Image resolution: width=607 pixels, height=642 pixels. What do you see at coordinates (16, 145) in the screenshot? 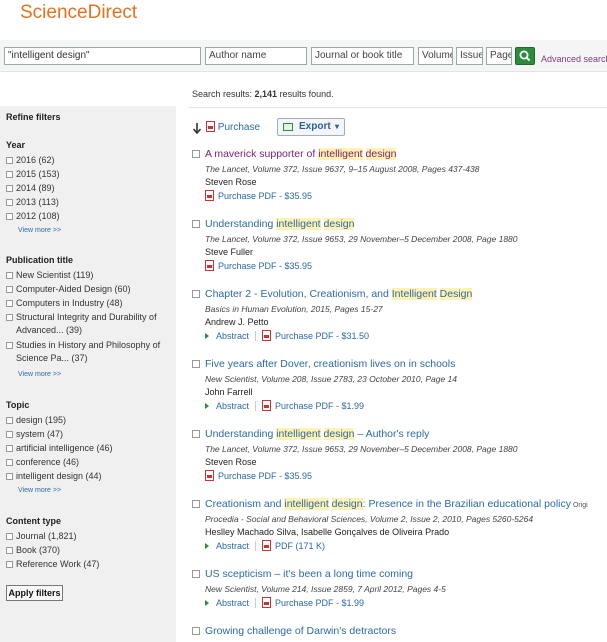
I see `filter-heading-year: Year` at bounding box center [16, 145].